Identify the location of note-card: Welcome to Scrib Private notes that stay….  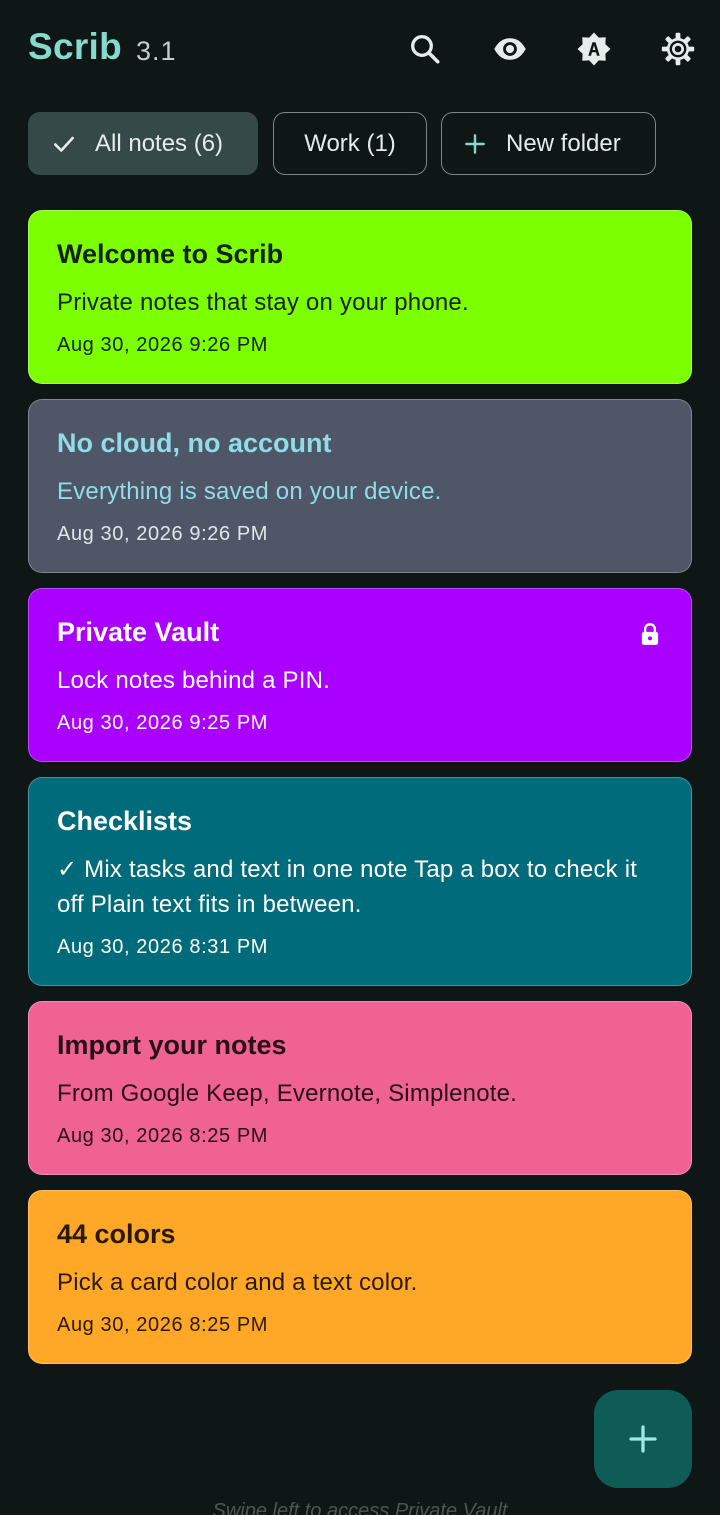
(360, 297).